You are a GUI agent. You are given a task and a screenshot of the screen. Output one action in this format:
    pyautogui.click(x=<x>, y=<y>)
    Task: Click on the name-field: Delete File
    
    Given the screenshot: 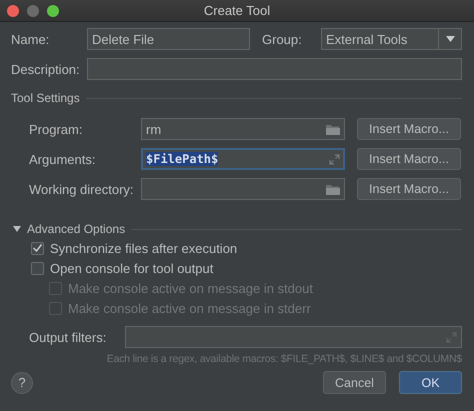 What is the action you would take?
    pyautogui.click(x=168, y=39)
    